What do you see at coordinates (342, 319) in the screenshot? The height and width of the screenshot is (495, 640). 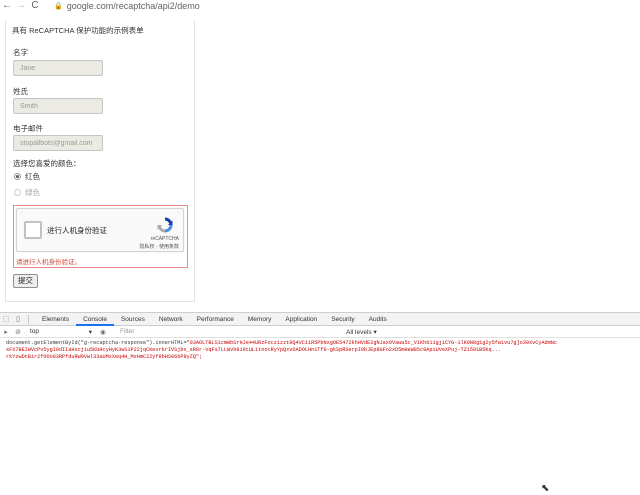 I see `tab-security: Security` at bounding box center [342, 319].